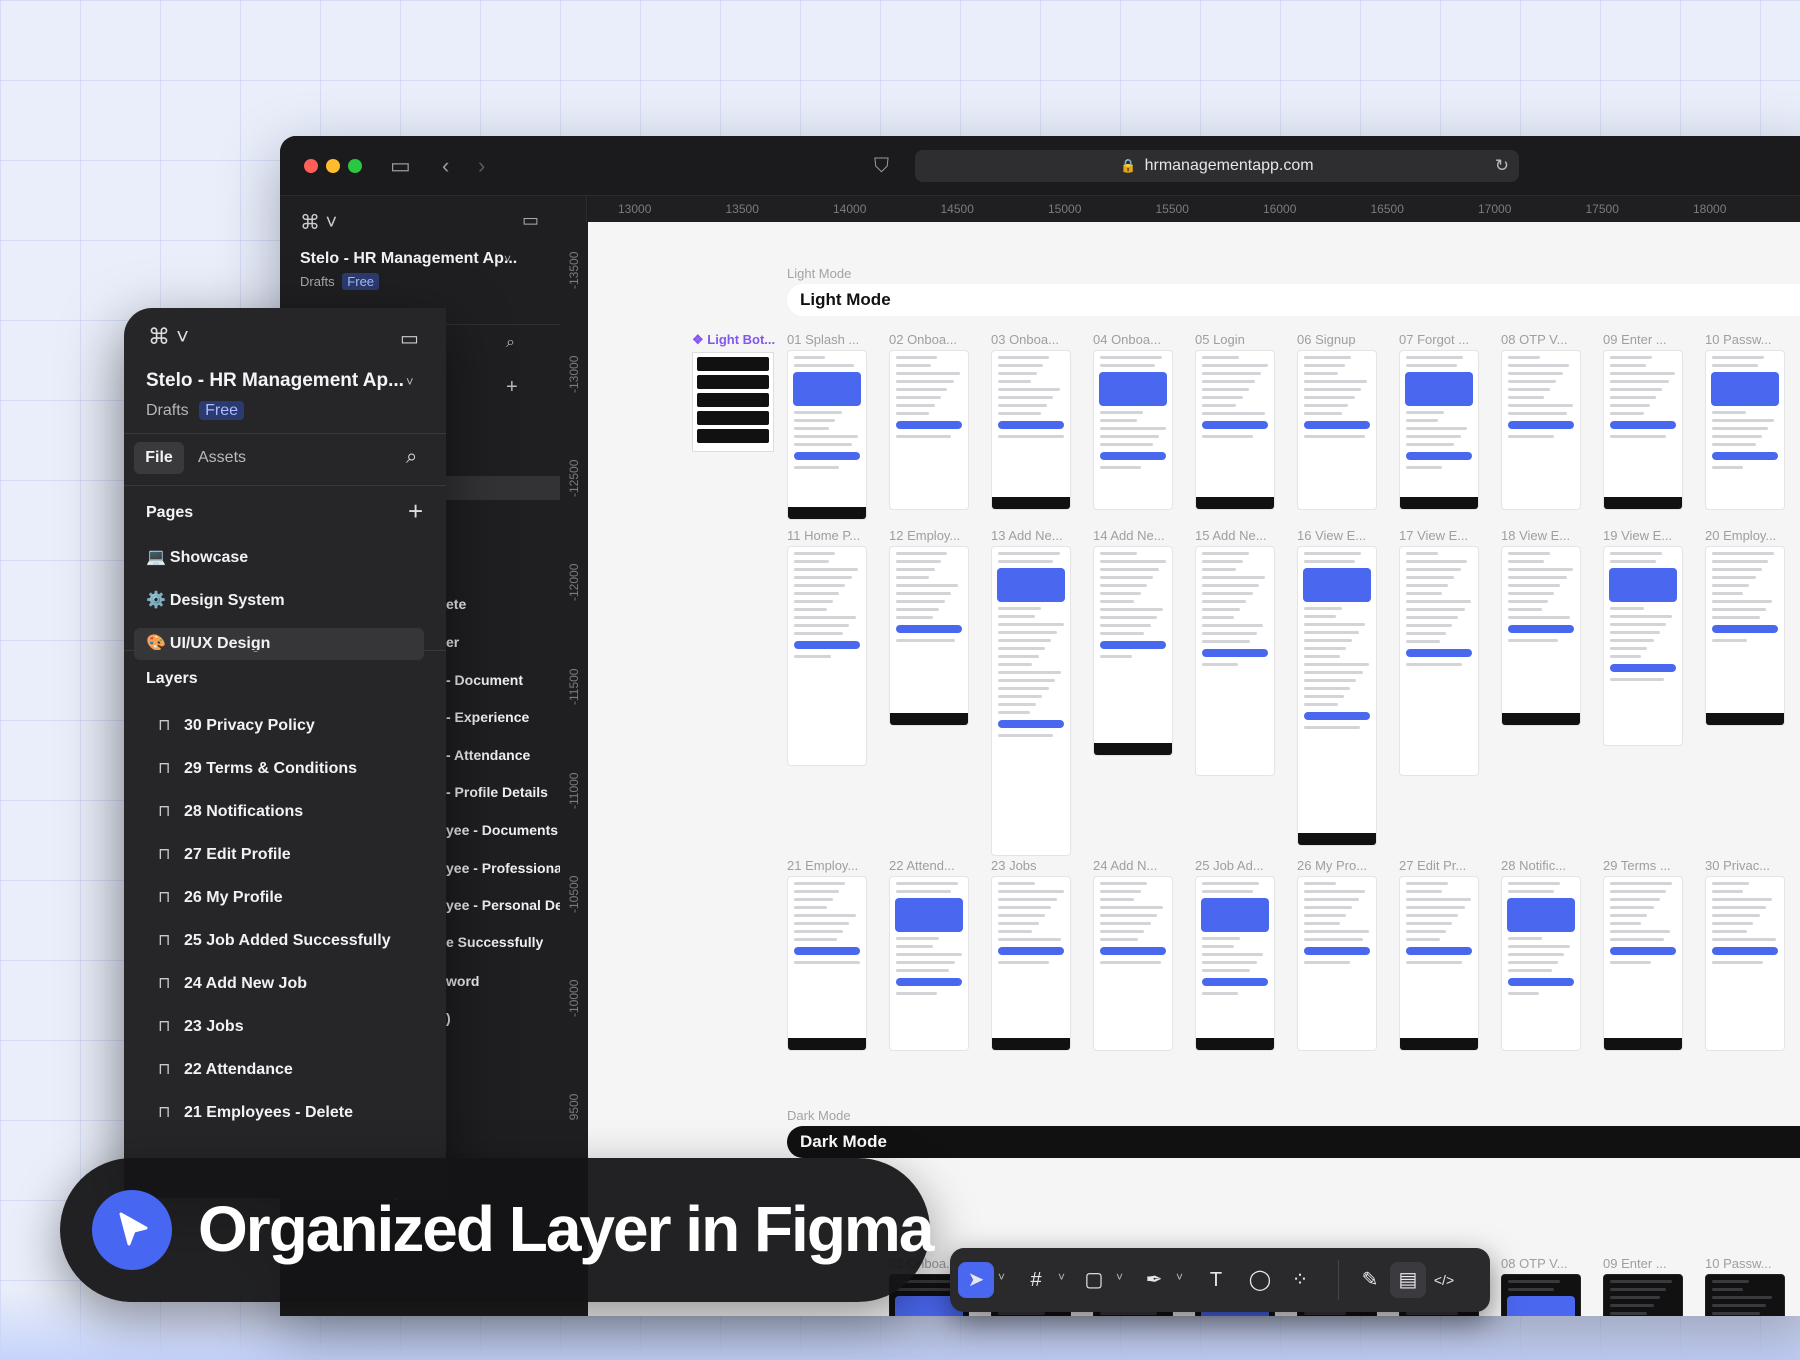  What do you see at coordinates (448, 1018) in the screenshot?
I see `back-layer-item: )` at bounding box center [448, 1018].